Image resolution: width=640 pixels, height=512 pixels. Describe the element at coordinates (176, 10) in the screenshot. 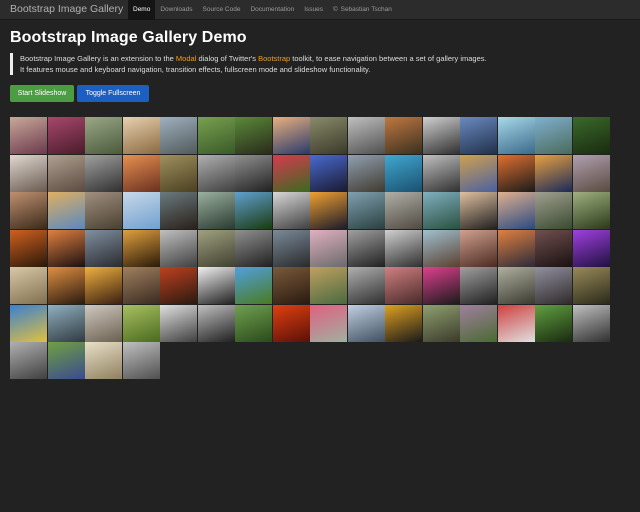

I see `nav-item-downloads: Downloads` at that location.